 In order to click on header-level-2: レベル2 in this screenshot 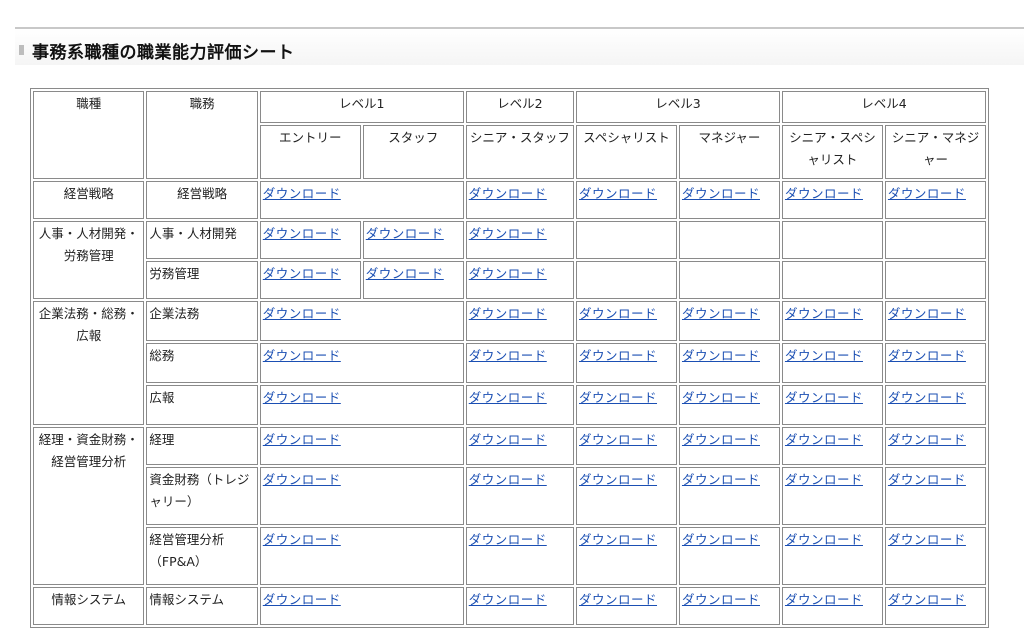, I will do `click(519, 107)`.